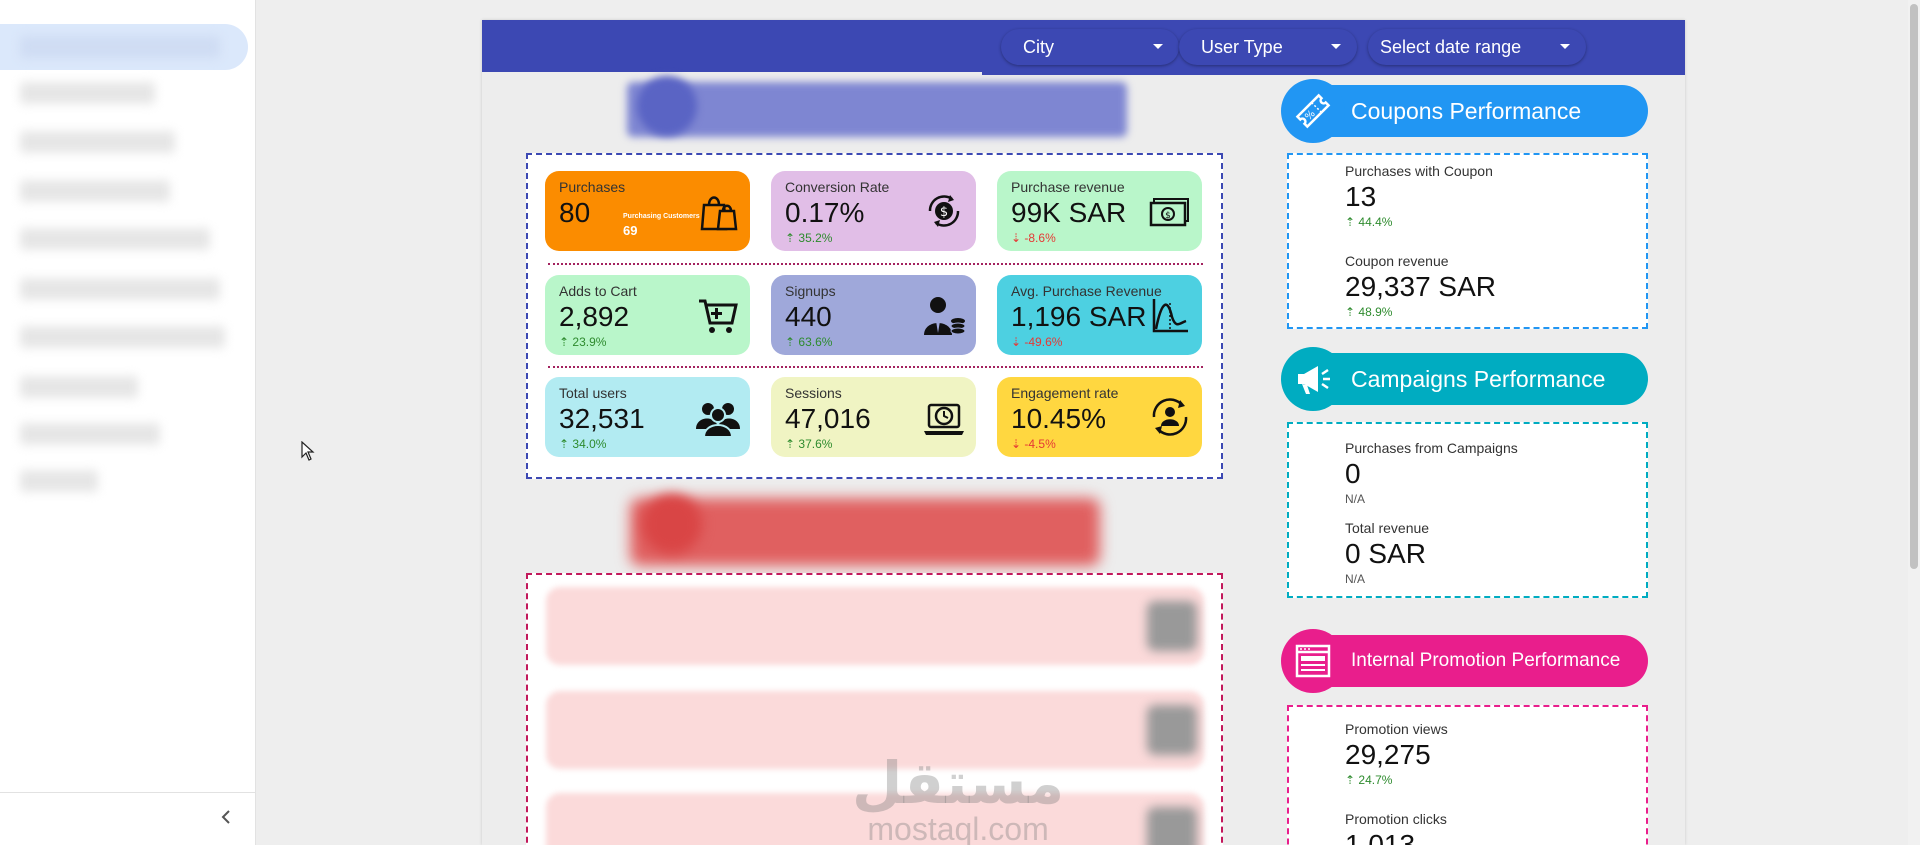 The height and width of the screenshot is (845, 1920). I want to click on metric-delta: ⇡ 24.7%, so click(1369, 780).